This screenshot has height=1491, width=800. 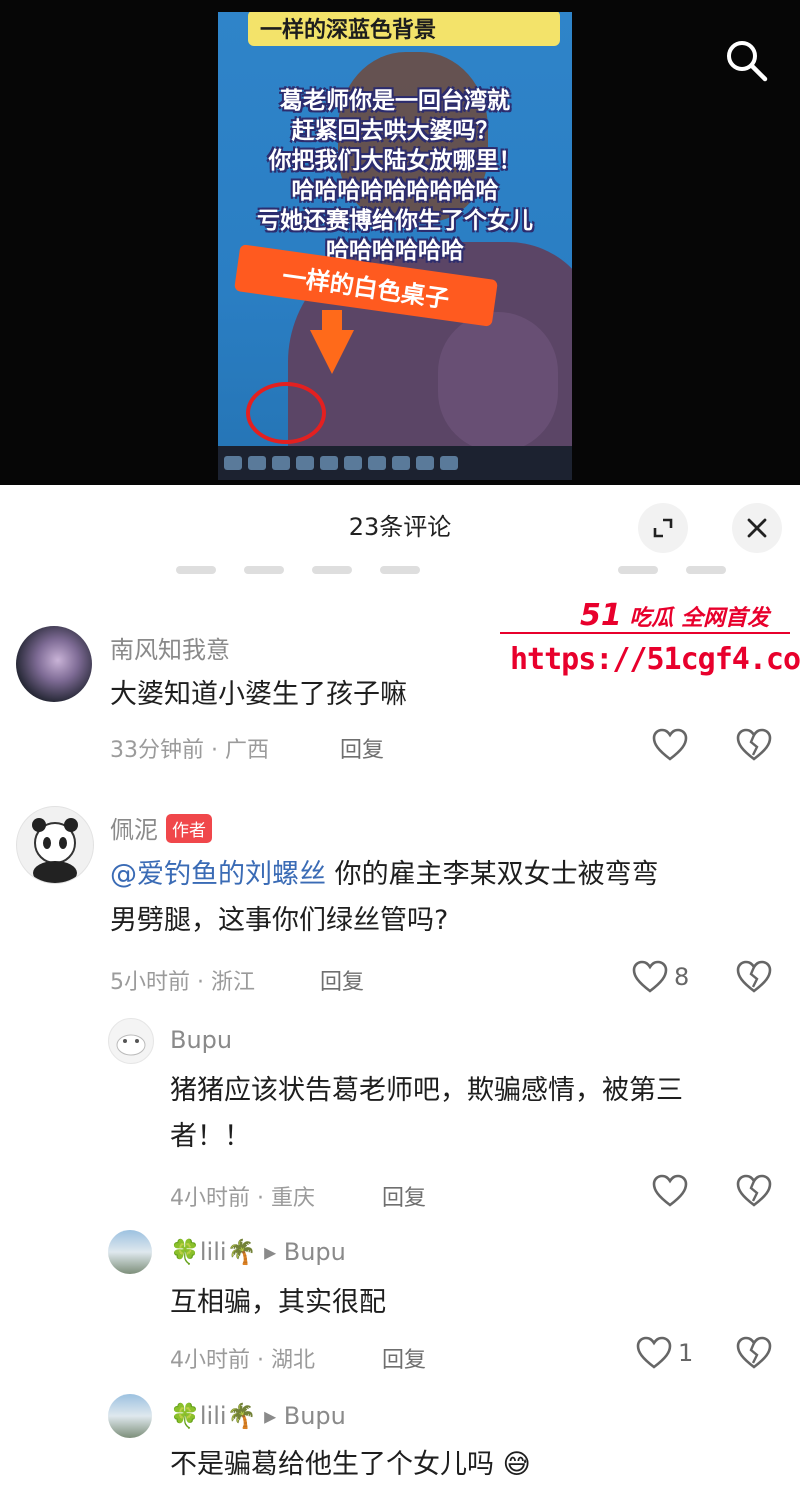 I want to click on like-count: 8, so click(x=682, y=977).